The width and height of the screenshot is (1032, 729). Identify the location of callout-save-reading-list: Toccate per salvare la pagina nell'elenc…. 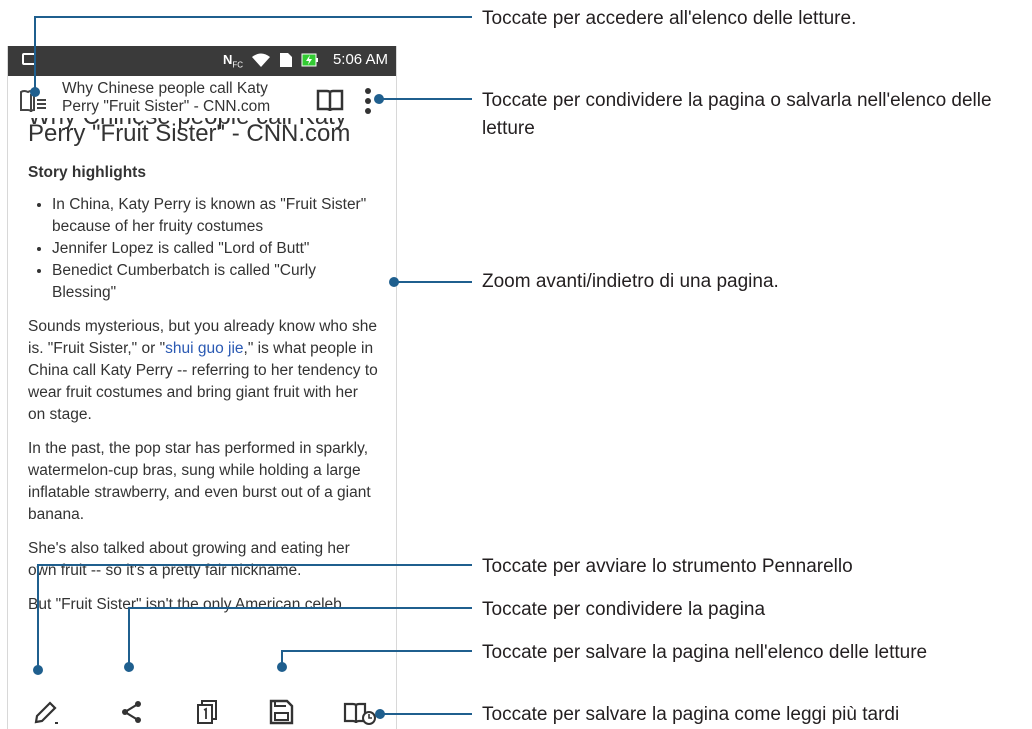
(705, 652).